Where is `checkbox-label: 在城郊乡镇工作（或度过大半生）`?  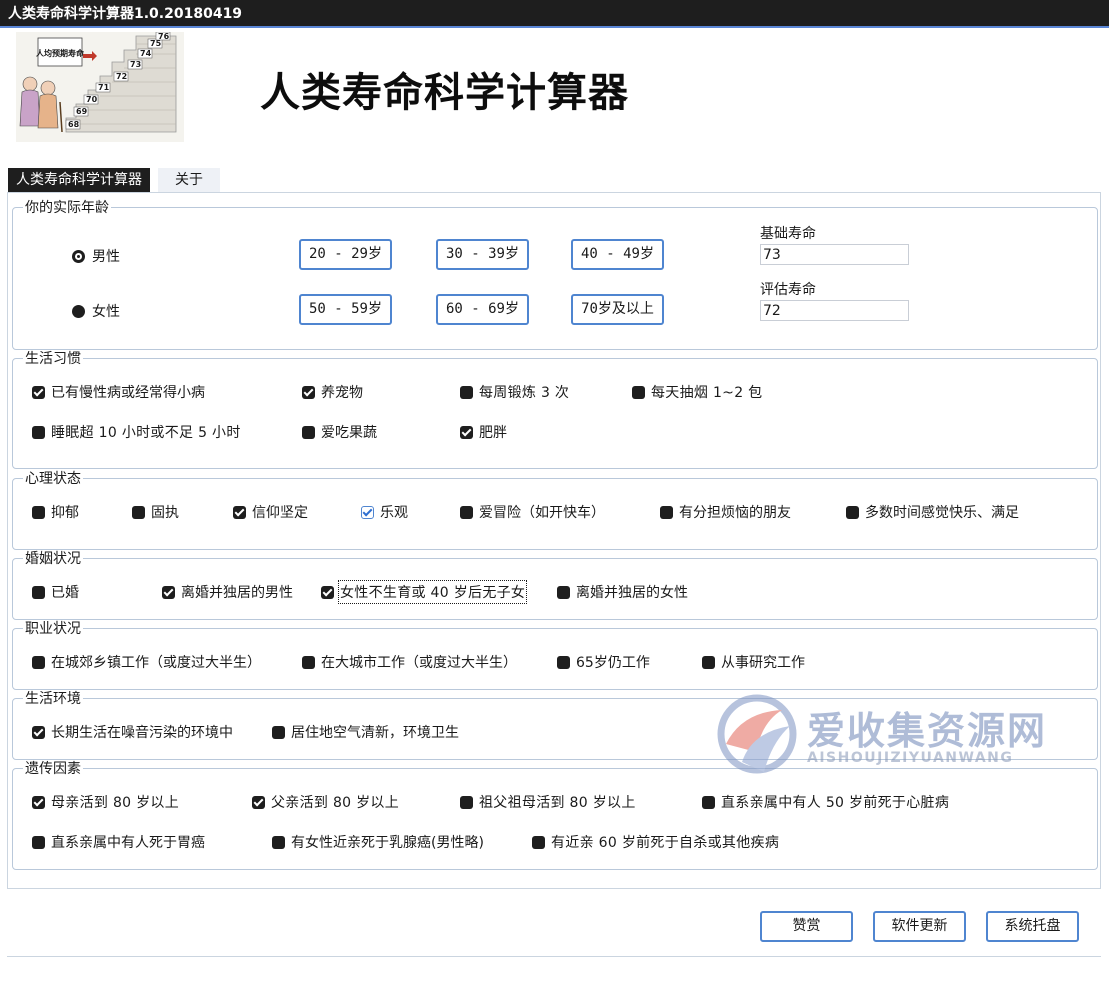 checkbox-label: 在城郊乡镇工作（或度过大半生） is located at coordinates (156, 663).